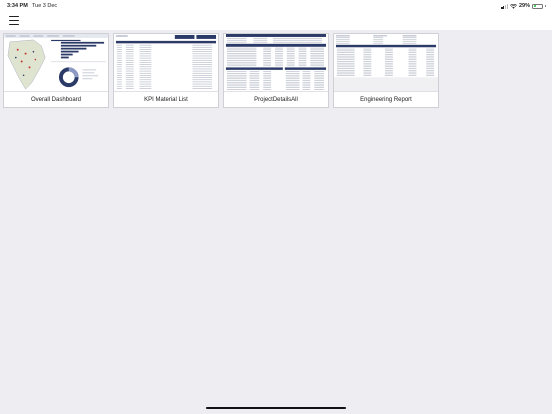 The width and height of the screenshot is (552, 414). Describe the element at coordinates (17, 6) in the screenshot. I see `status-time: 3:34 PM` at that location.